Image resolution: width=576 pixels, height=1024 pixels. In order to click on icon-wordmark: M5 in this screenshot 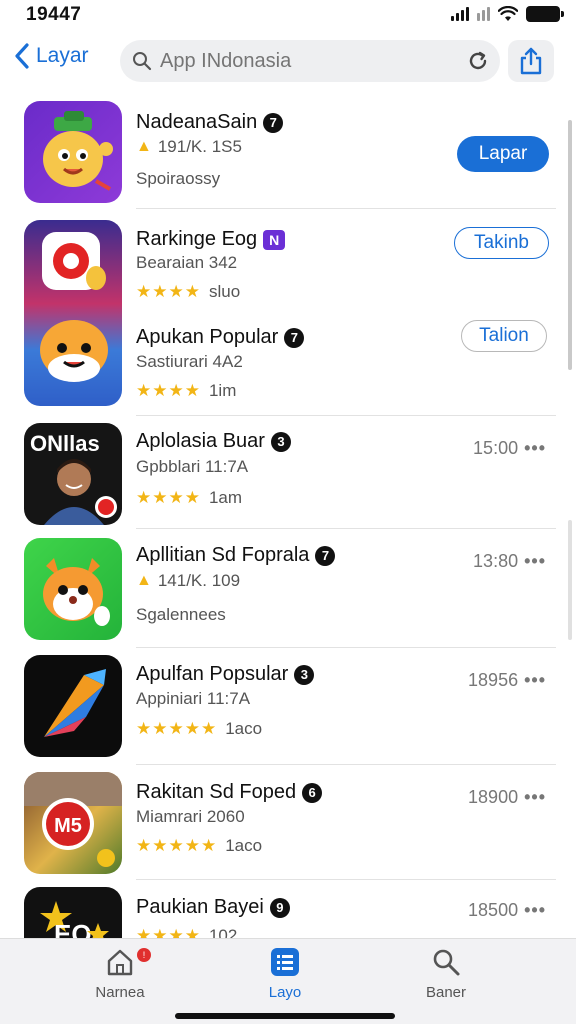, I will do `click(68, 826)`.